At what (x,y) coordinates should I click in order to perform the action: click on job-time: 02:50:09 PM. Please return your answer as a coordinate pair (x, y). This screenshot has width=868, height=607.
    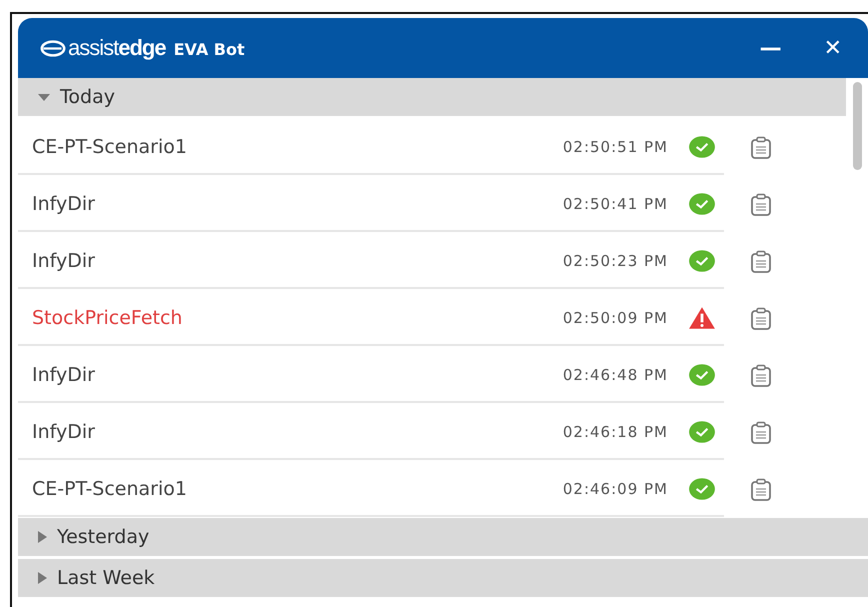
    Looking at the image, I should click on (615, 317).